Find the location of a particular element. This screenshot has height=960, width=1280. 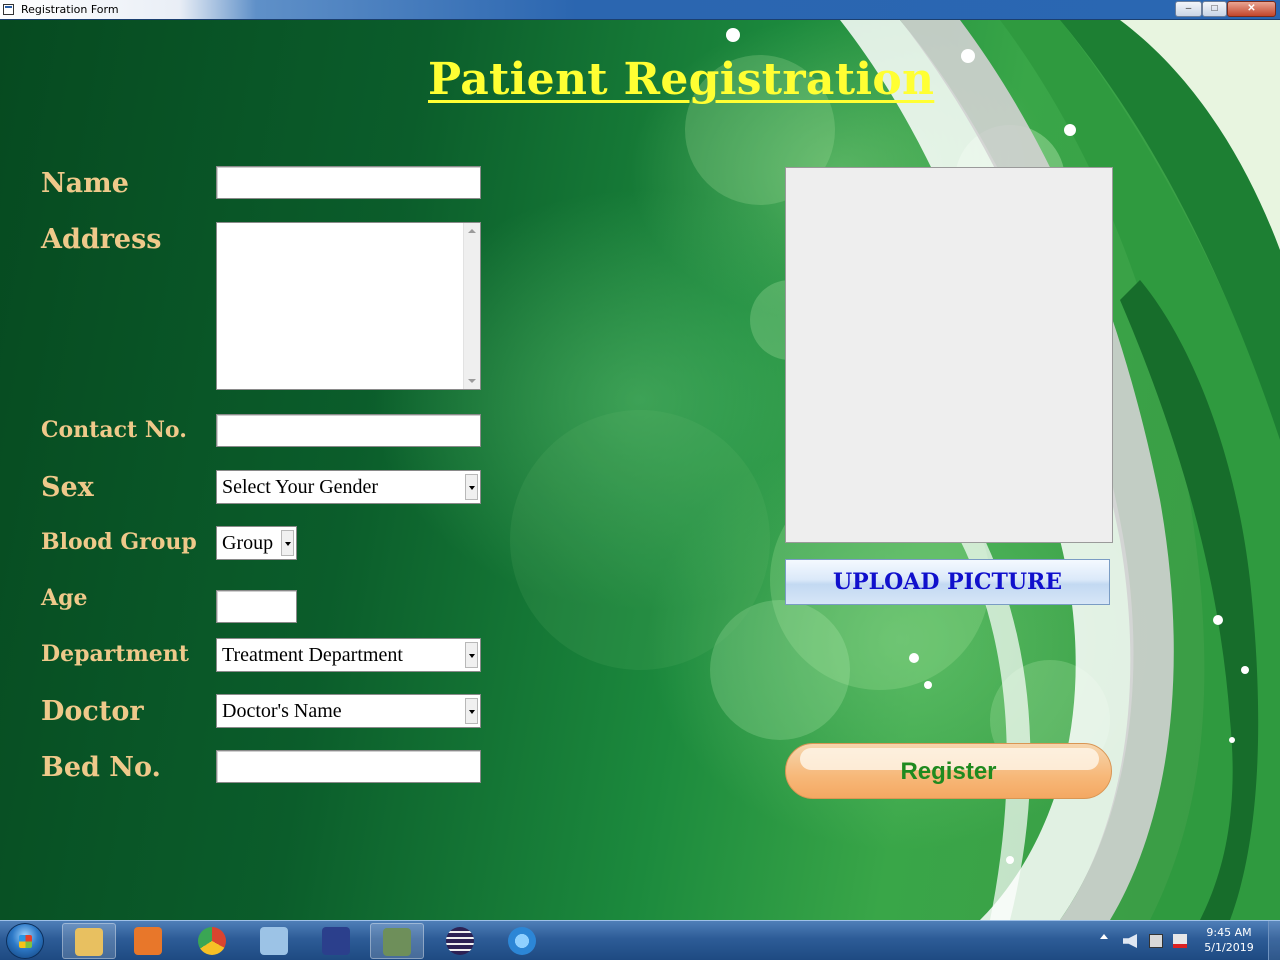

upload-picture-button: UPLOAD PICTURE is located at coordinates (947, 582).